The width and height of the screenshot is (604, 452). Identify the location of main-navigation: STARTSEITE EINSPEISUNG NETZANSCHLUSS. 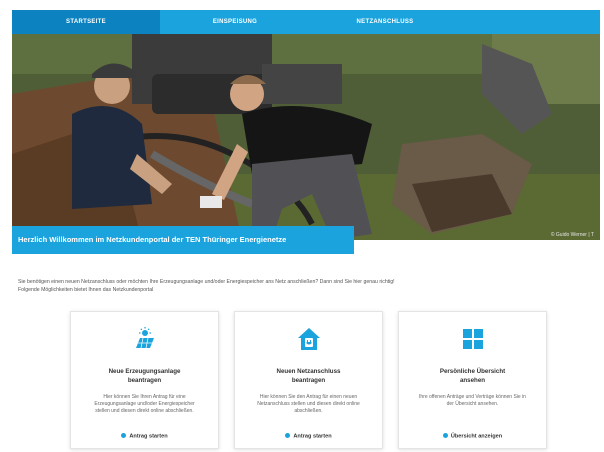
(306, 22).